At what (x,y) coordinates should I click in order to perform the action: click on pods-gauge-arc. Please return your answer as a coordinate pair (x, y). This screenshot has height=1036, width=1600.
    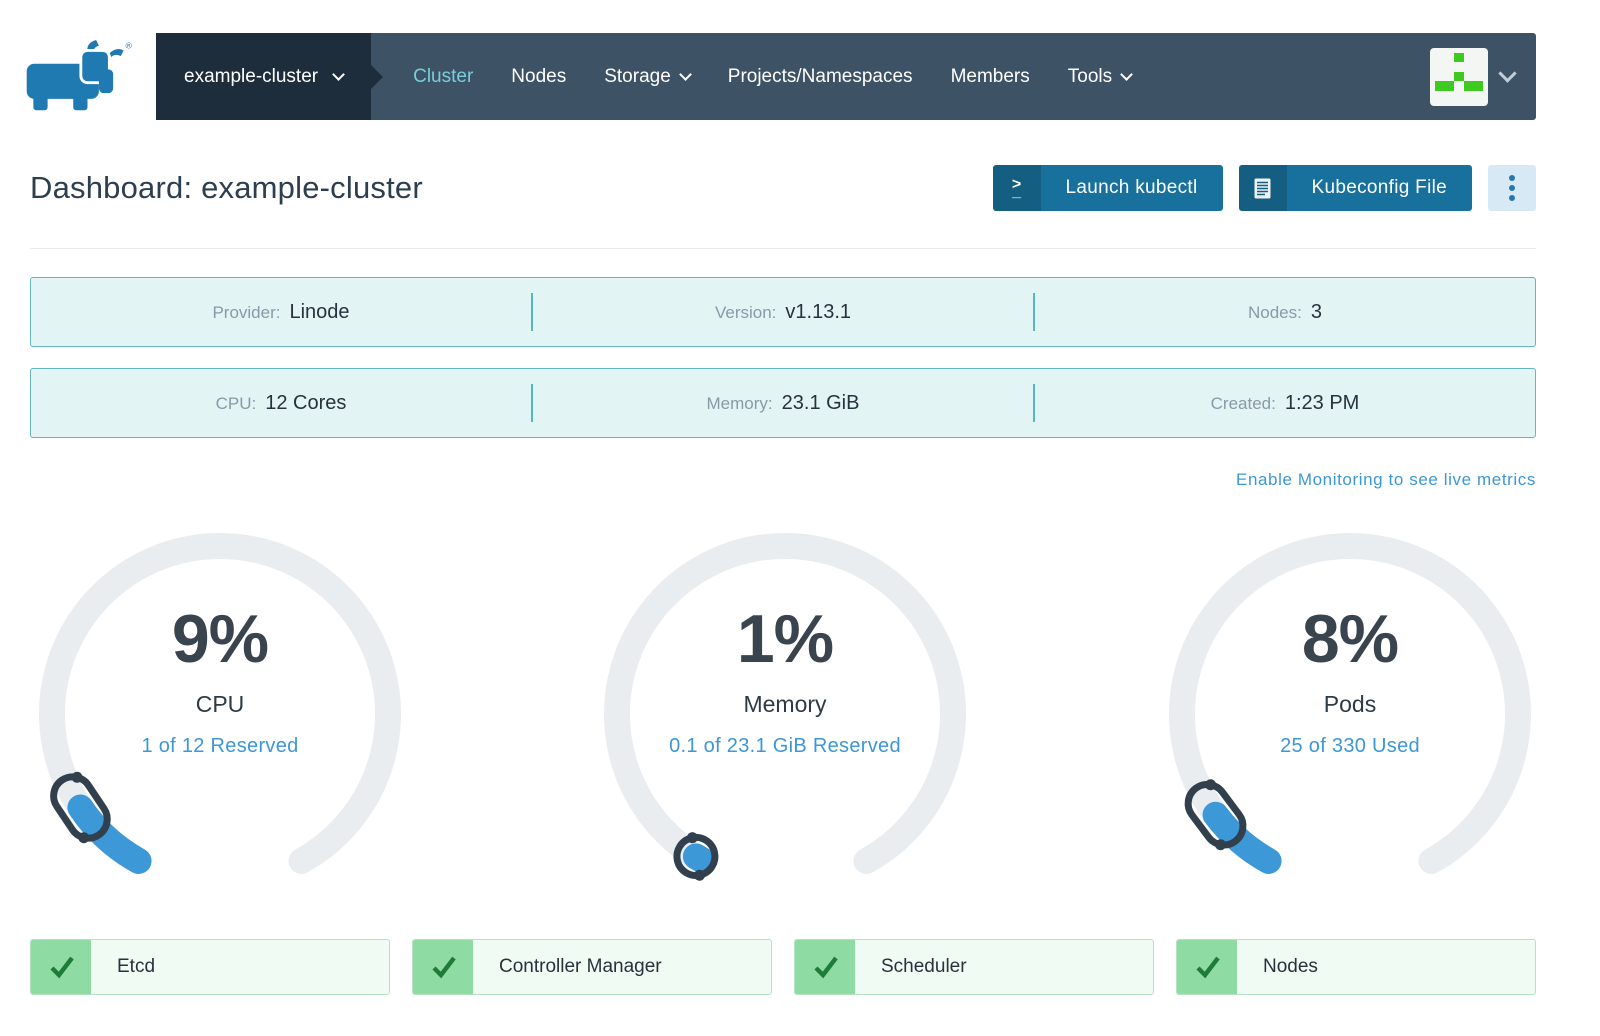
    Looking at the image, I should click on (1350, 703).